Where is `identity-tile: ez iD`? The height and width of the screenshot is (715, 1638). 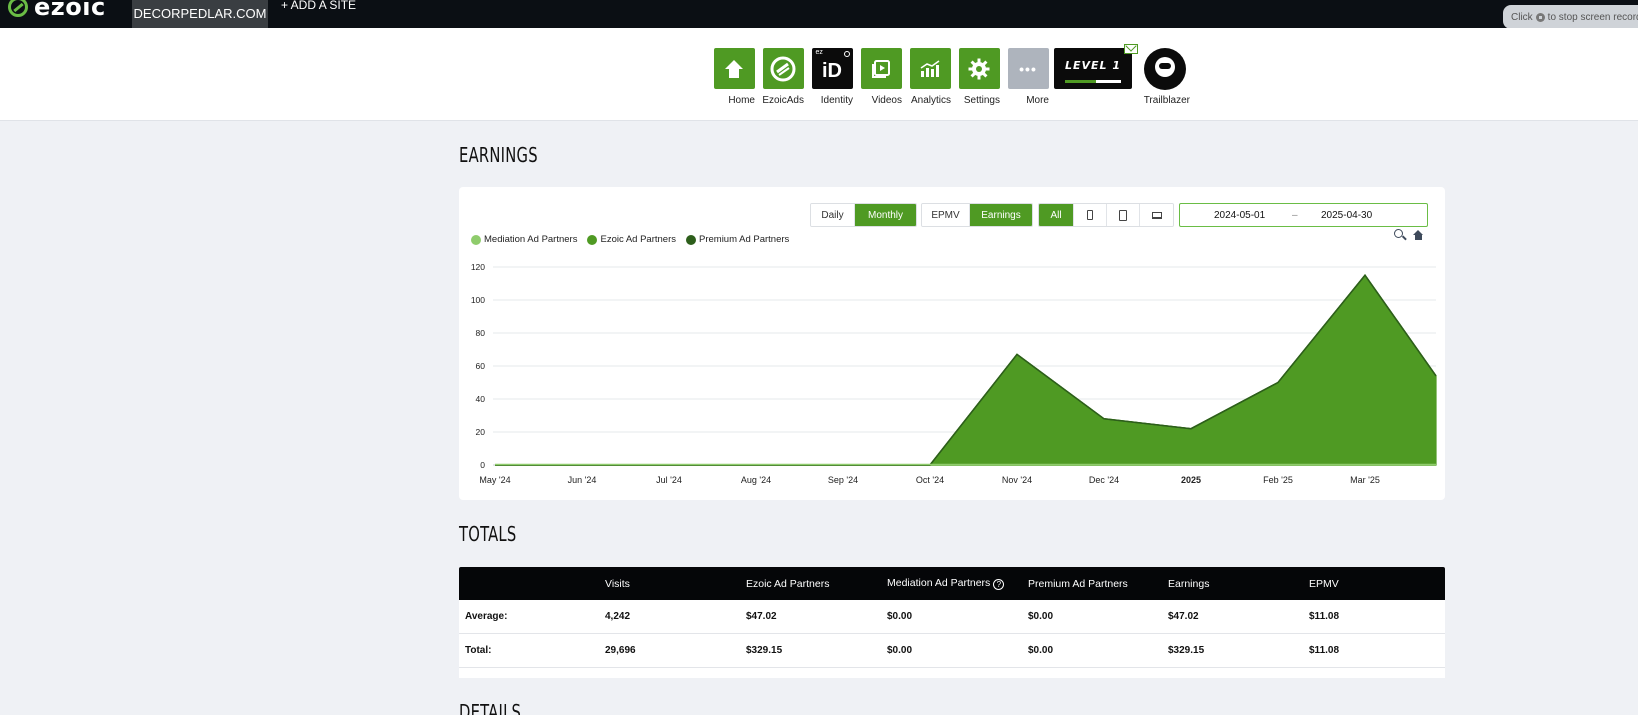 identity-tile: ez iD is located at coordinates (832, 68).